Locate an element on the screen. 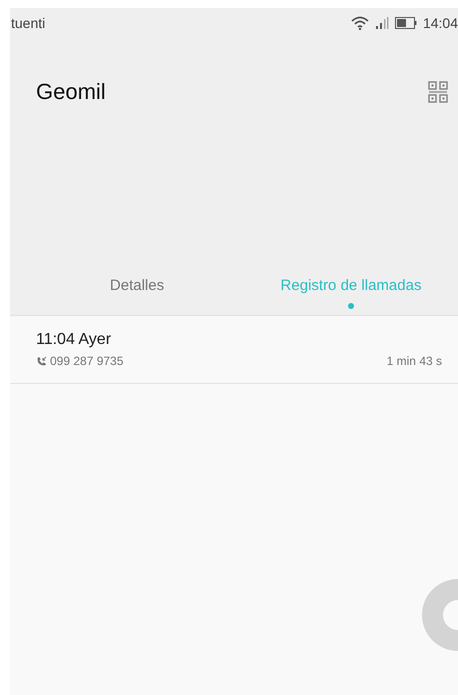 Image resolution: width=458 pixels, height=695 pixels. clock-time: 14:04 is located at coordinates (440, 23).